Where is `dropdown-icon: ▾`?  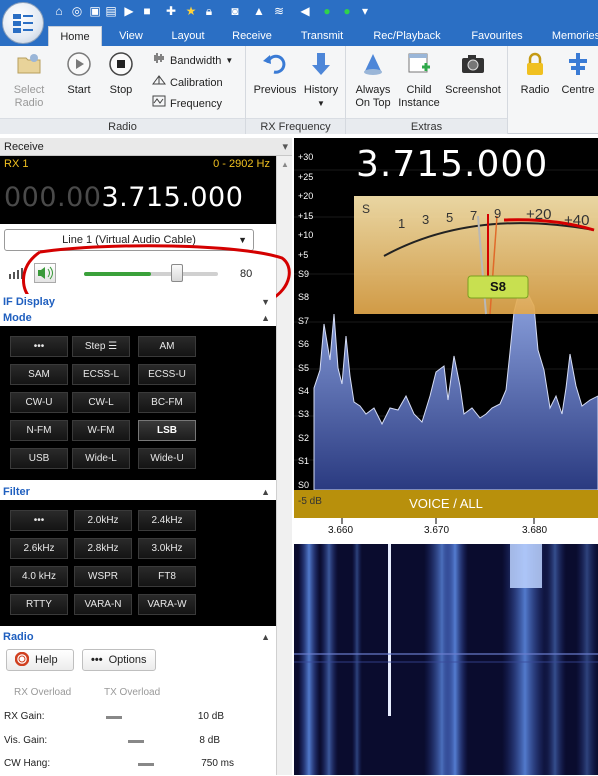
dropdown-icon: ▾ is located at coordinates (365, 11).